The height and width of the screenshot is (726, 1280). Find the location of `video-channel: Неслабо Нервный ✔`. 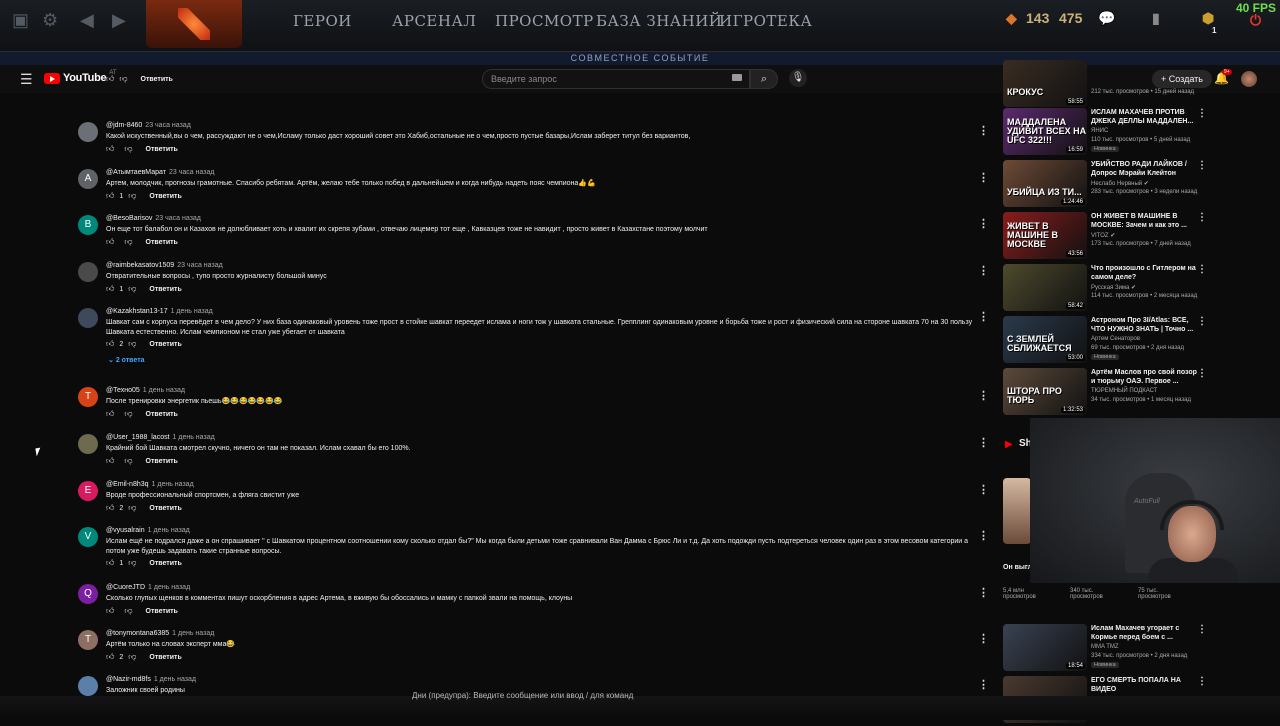

video-channel: Неслабо Нервный ✔ is located at coordinates (1120, 183).